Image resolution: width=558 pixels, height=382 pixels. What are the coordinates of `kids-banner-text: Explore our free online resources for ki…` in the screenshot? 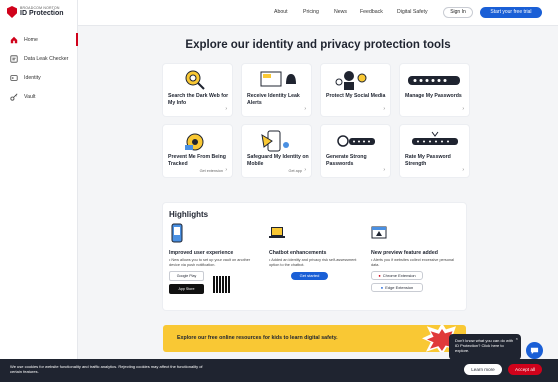 It's located at (257, 338).